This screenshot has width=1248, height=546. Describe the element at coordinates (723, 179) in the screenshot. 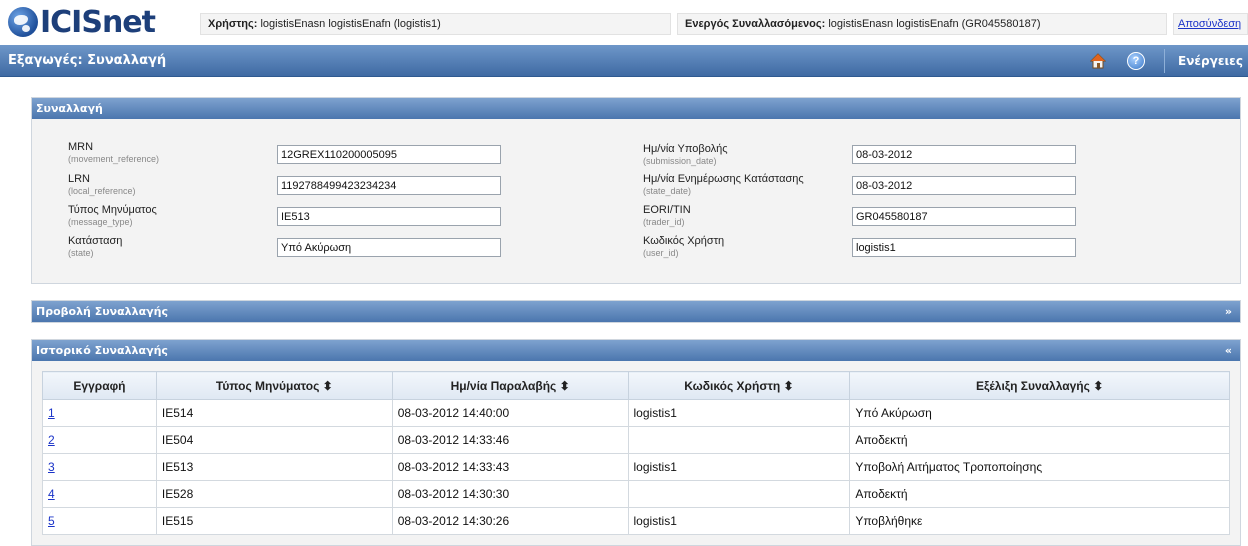

I see `state-date-label: Ημ/νία Ενημέρωσης Κατάστασης` at that location.